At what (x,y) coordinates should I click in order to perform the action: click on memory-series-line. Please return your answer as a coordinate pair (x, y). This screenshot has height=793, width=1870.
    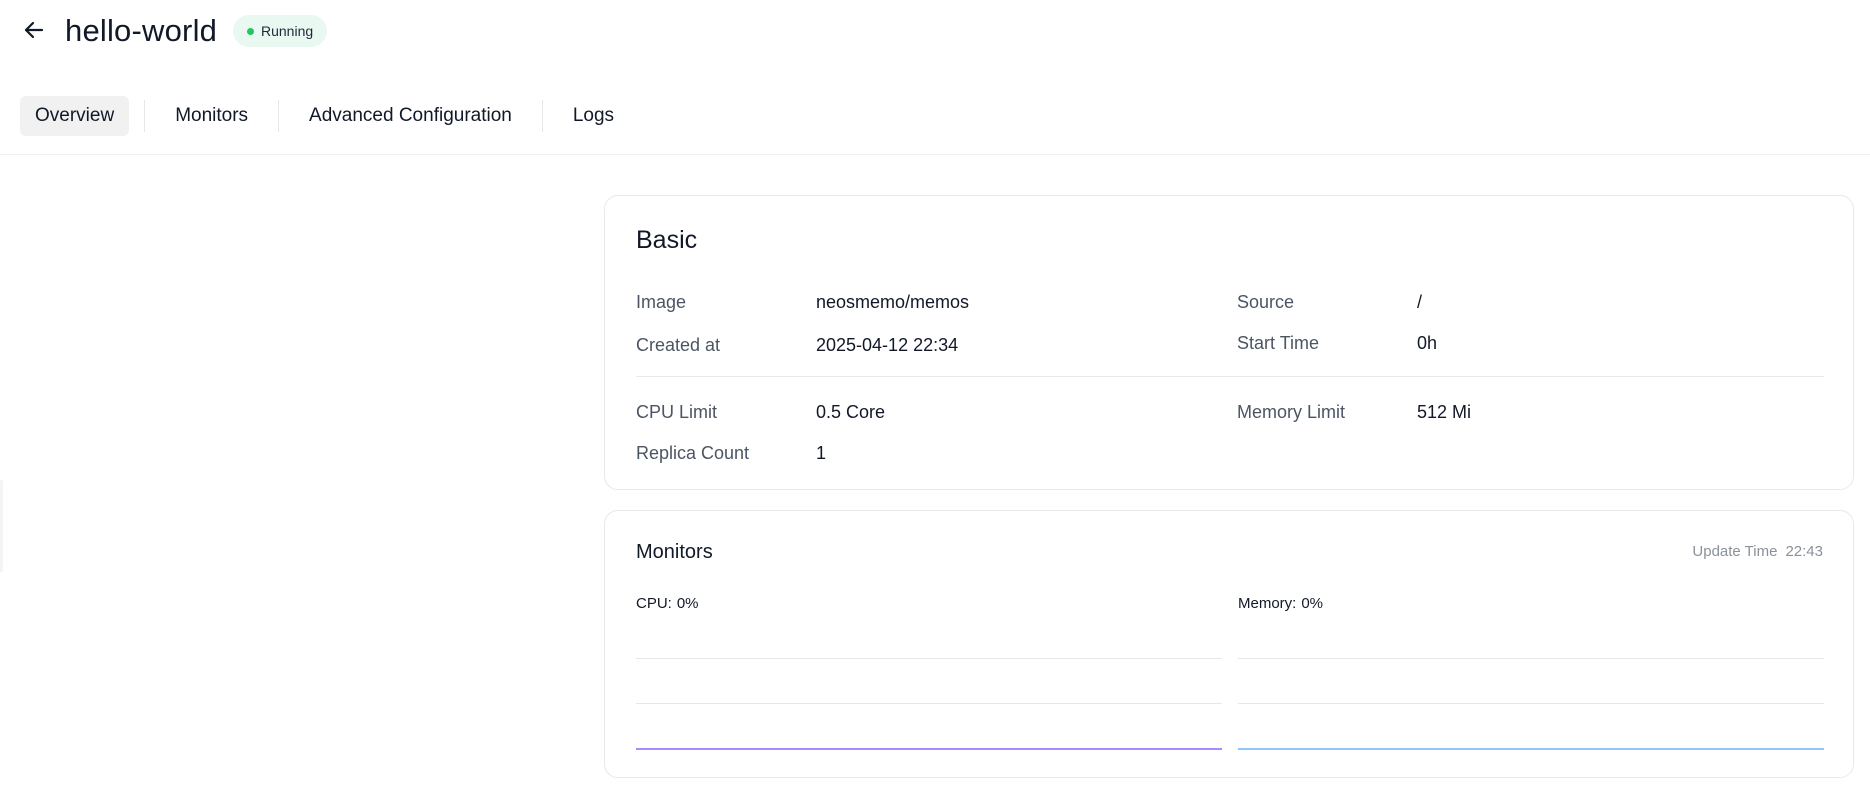
    Looking at the image, I should click on (1531, 749).